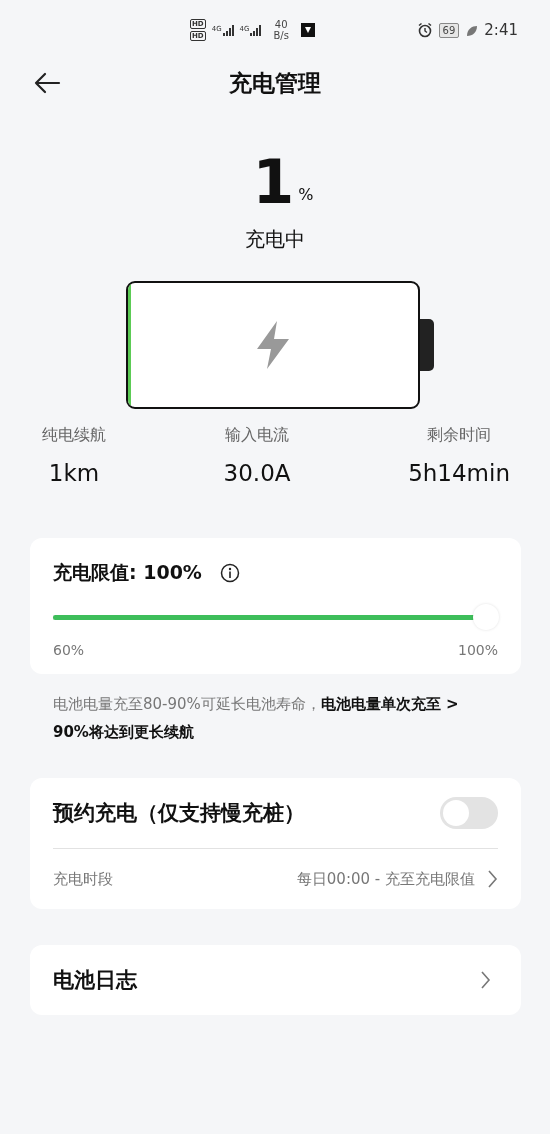 The height and width of the screenshot is (1134, 550). What do you see at coordinates (275, 83) in the screenshot?
I see `page-title: 充电管理` at bounding box center [275, 83].